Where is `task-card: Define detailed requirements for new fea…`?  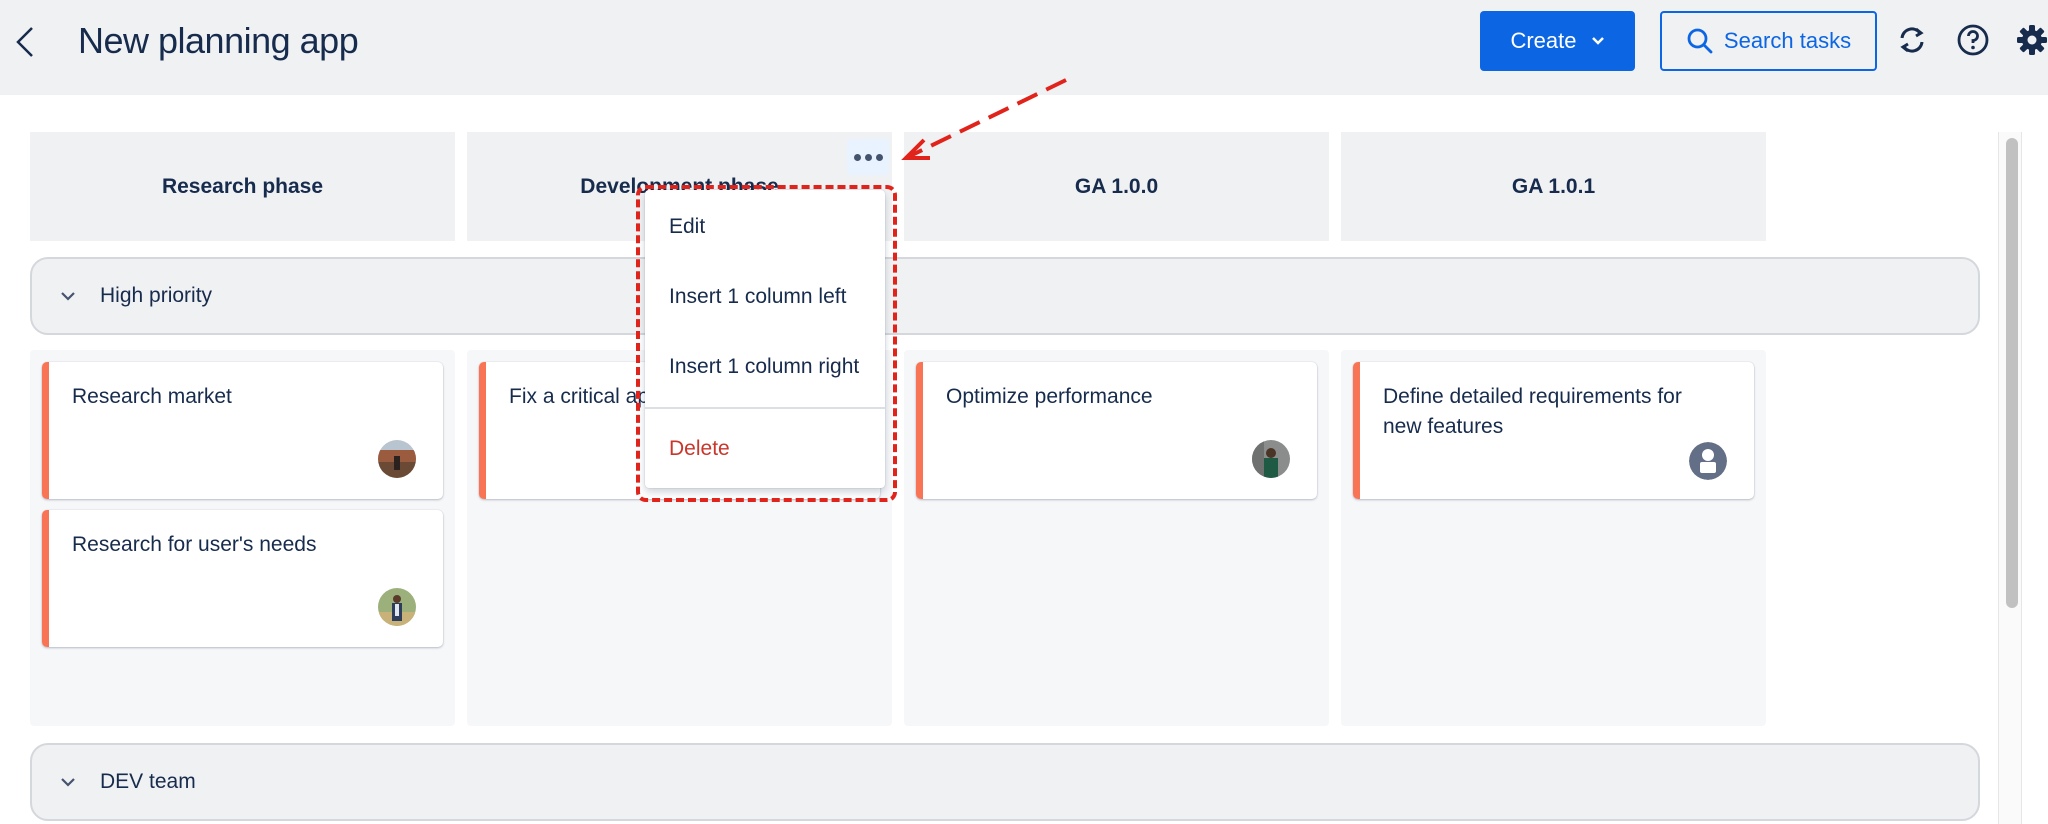 task-card: Define detailed requirements for new fea… is located at coordinates (1553, 430).